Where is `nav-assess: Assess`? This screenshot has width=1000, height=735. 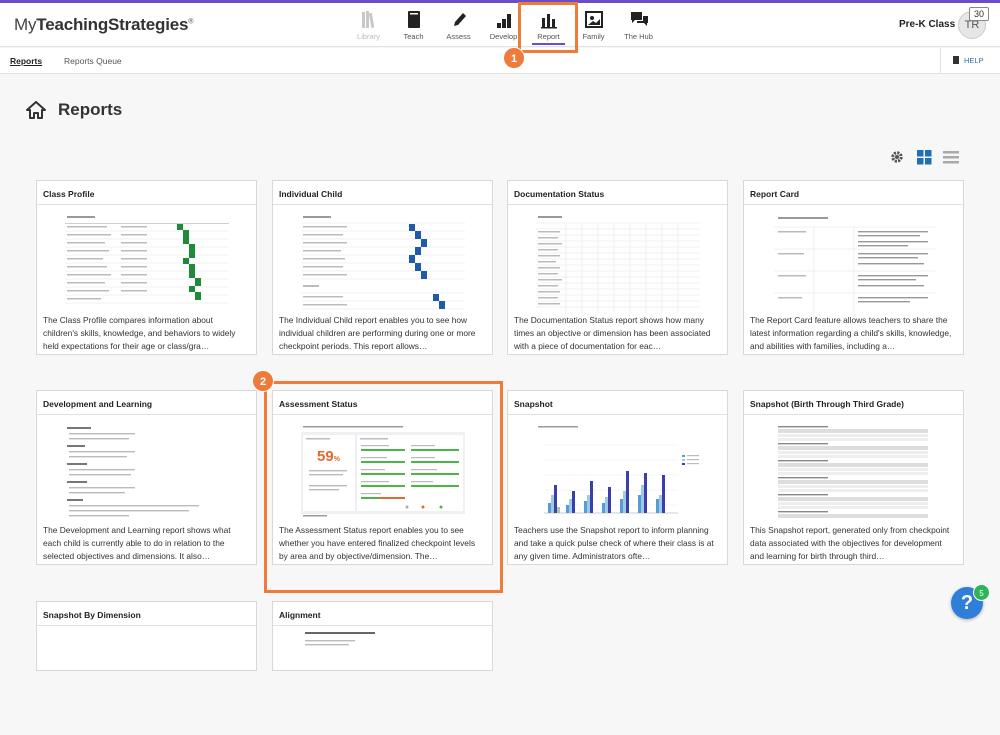
nav-assess: Assess is located at coordinates (458, 25).